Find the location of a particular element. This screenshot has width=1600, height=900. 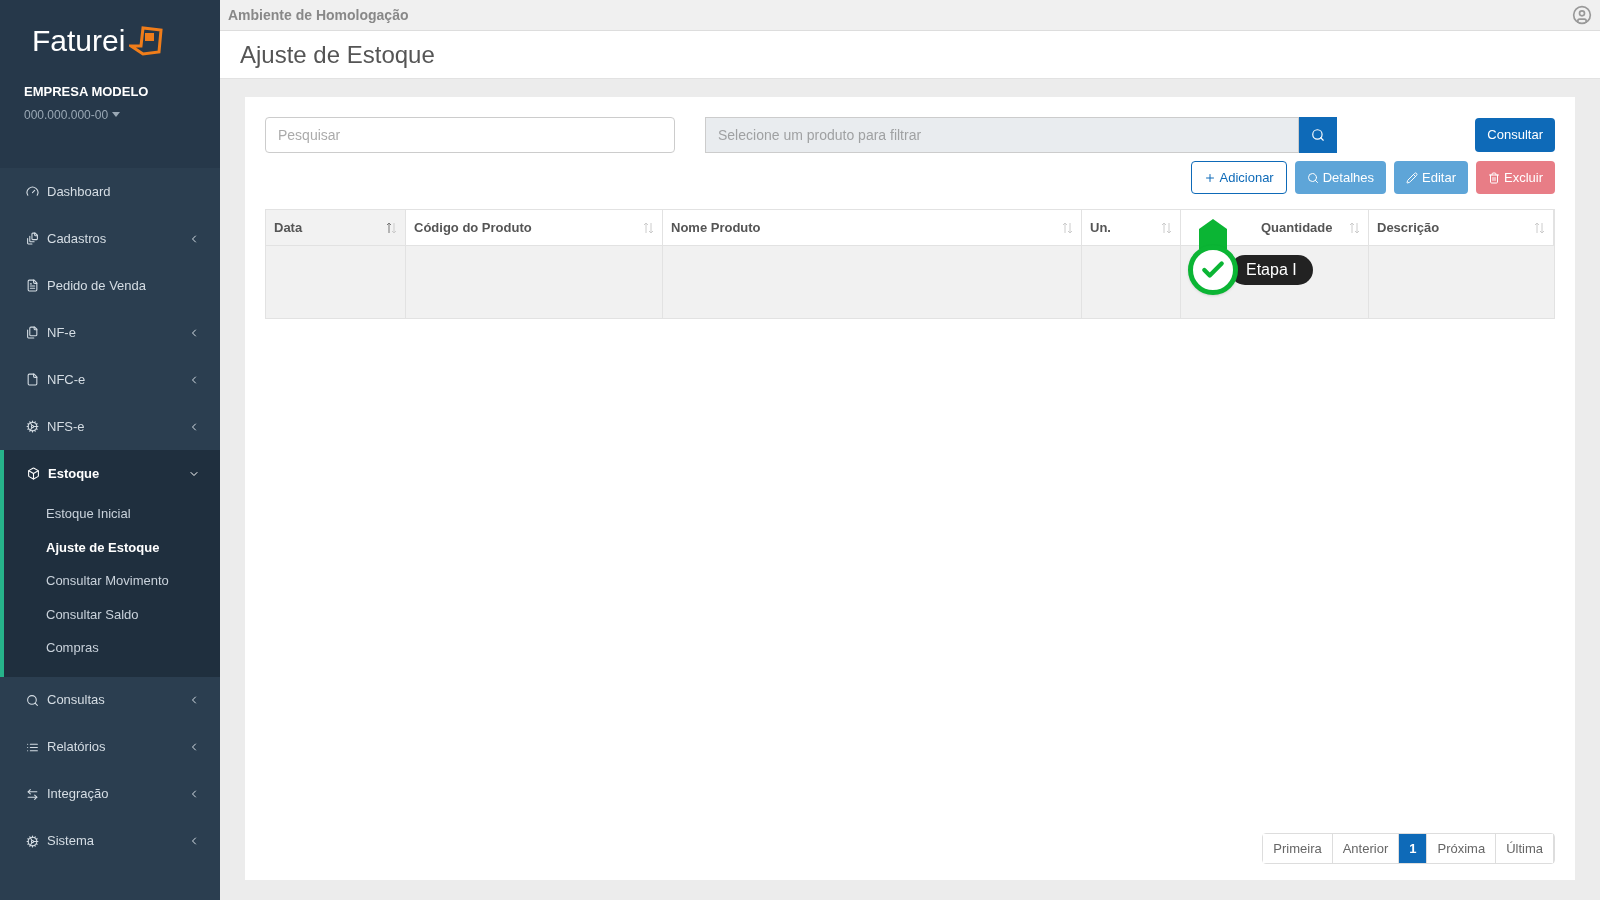

submenu-item: Compras is located at coordinates (112, 648).